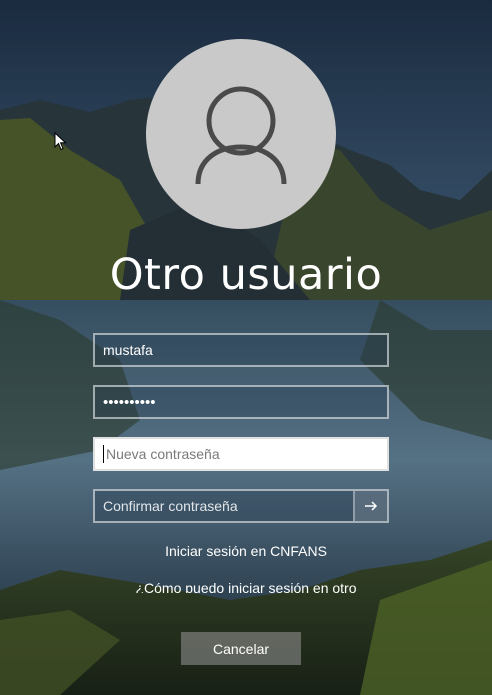 Image resolution: width=492 pixels, height=695 pixels. I want to click on user-avatar, so click(241, 134).